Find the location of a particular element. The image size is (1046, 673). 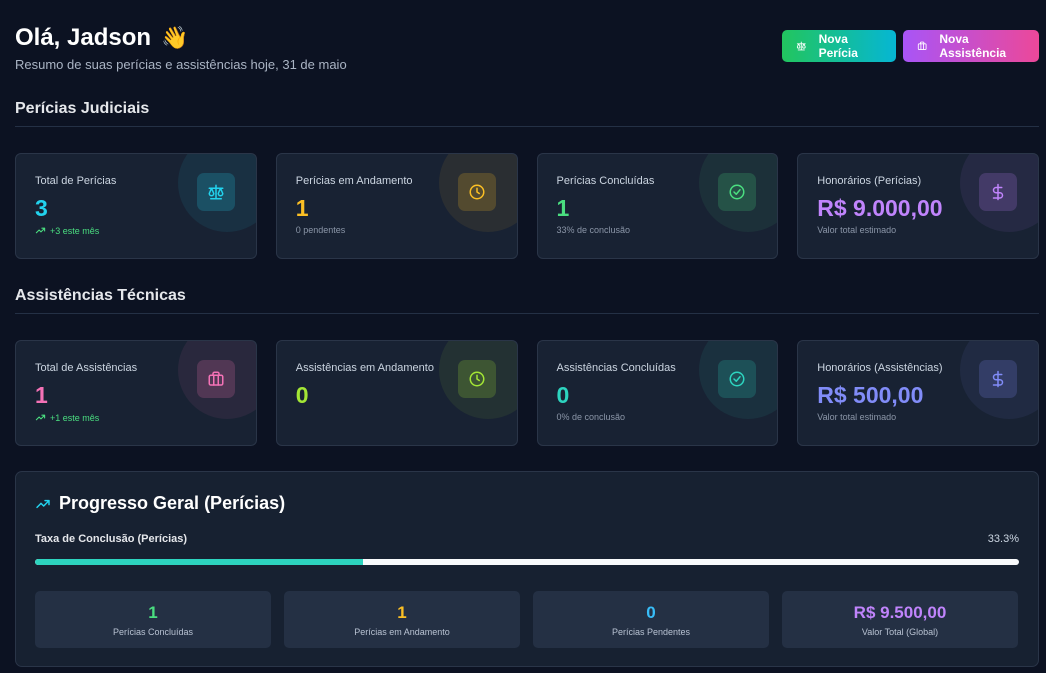

card-note: 0 pendentes is located at coordinates (321, 230).